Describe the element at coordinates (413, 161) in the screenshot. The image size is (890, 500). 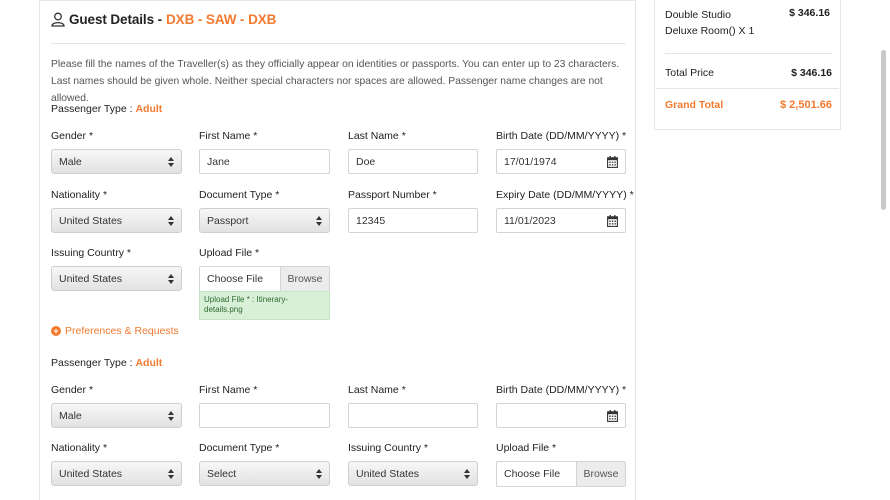
I see `last-name-input: Doe` at that location.